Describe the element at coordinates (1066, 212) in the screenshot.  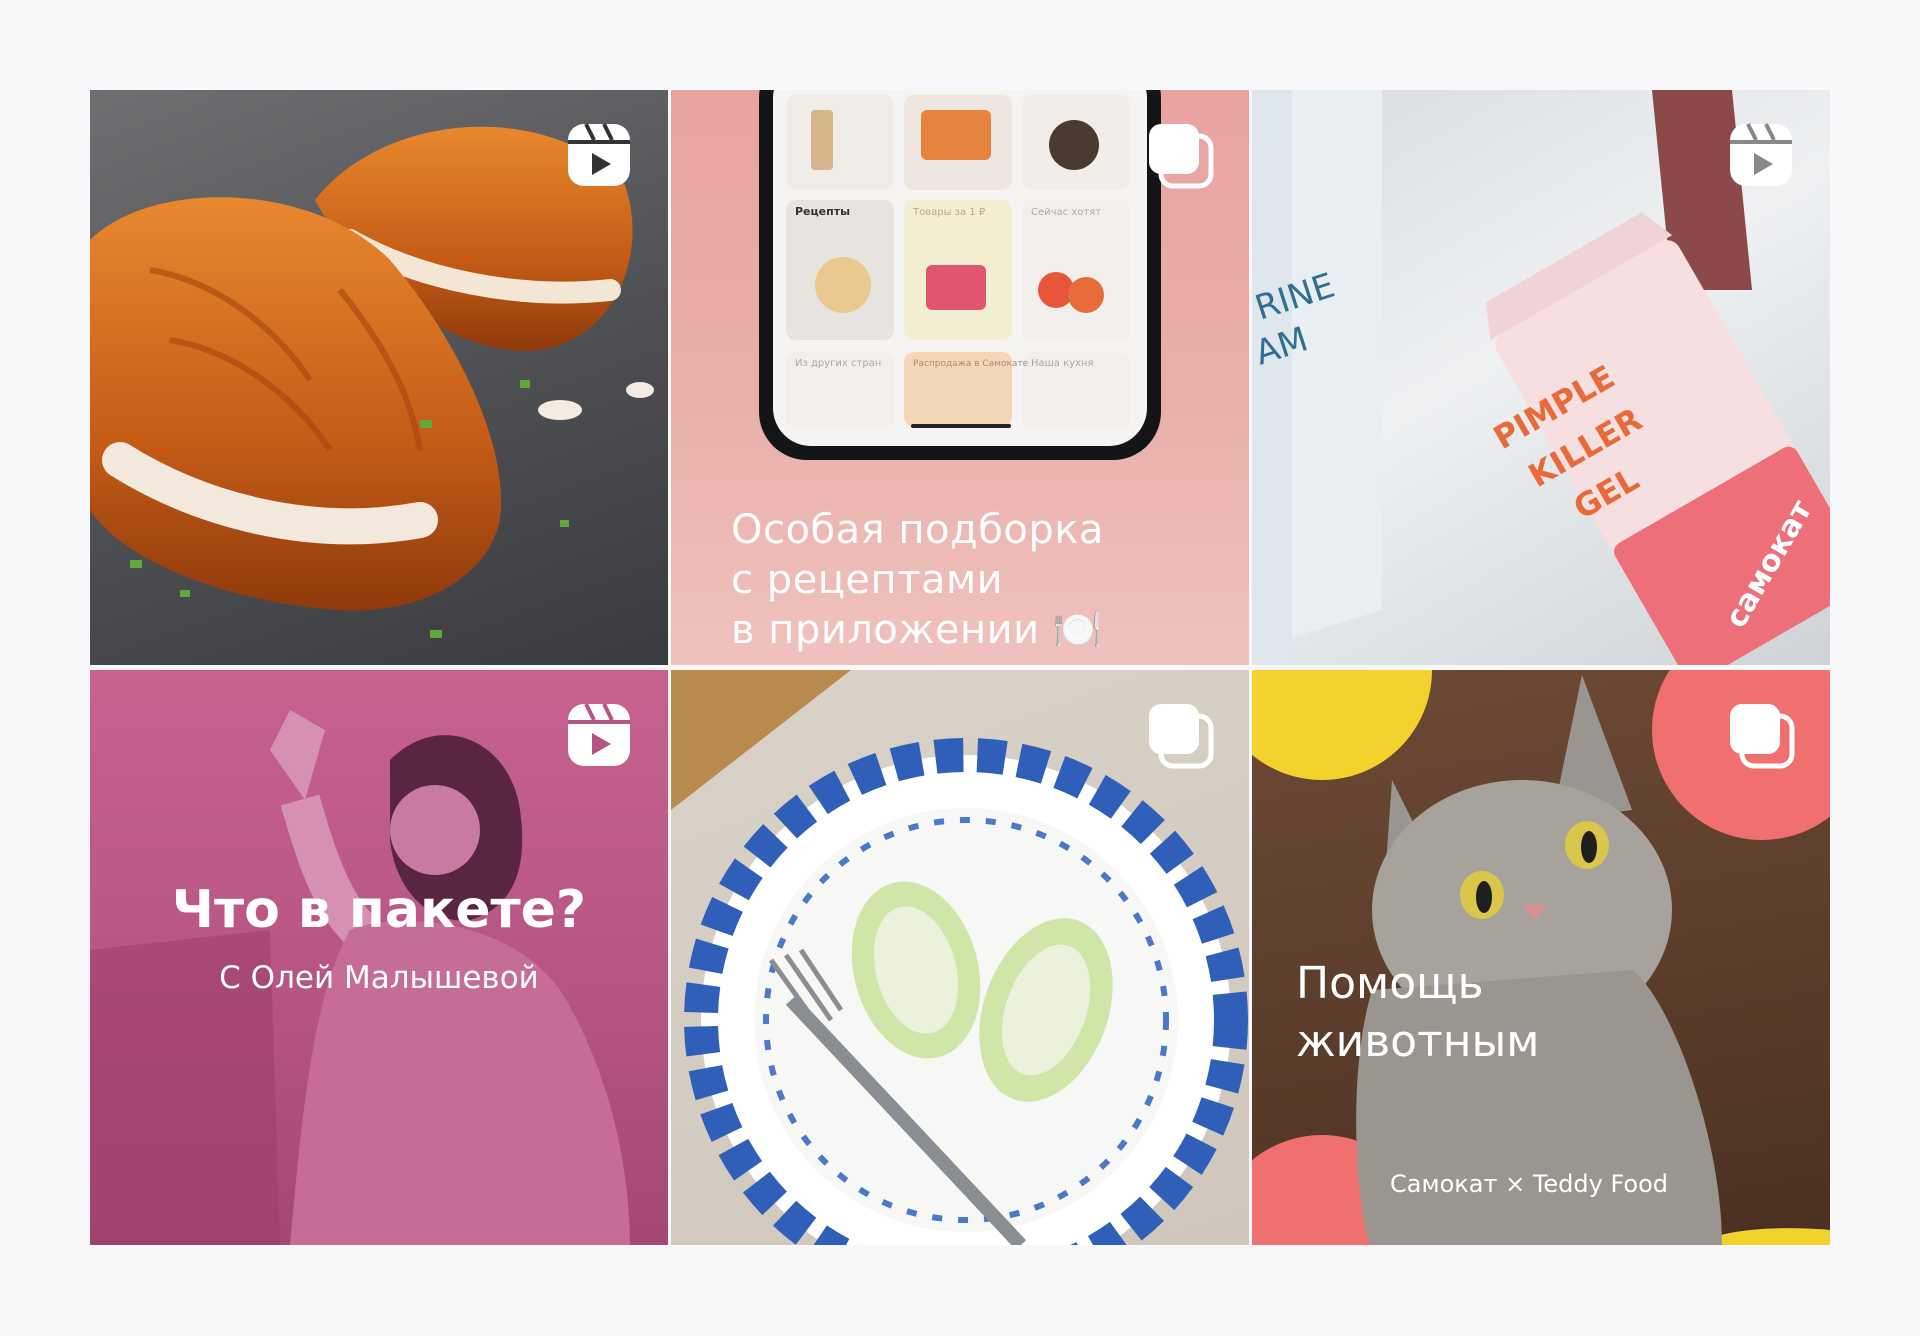
I see `phone-tile-trending: Сейчас хотят` at that location.